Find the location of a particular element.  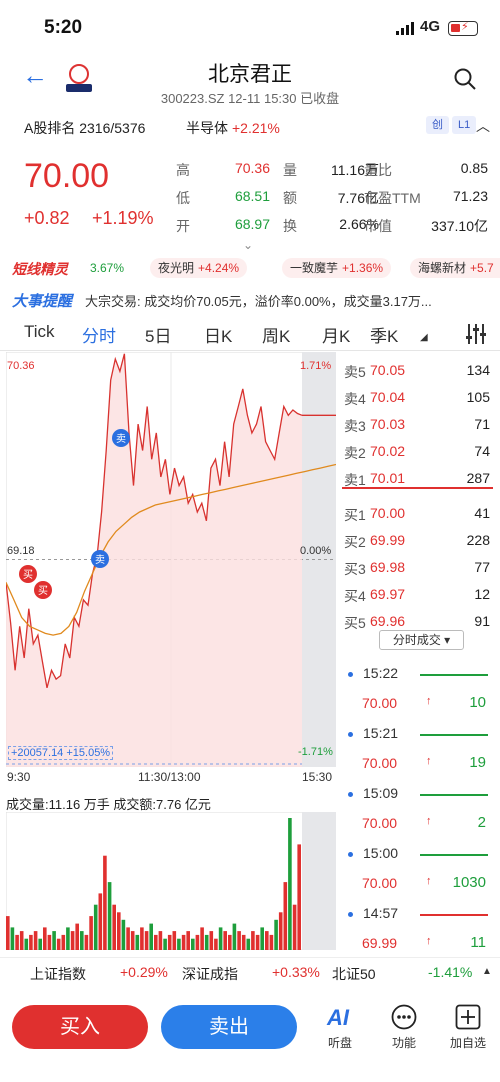

tab-0: Tick is located at coordinates (39, 332).